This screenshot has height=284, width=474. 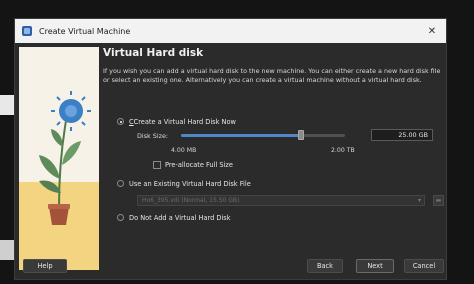 I want to click on disk-size-slider, so click(x=263, y=135).